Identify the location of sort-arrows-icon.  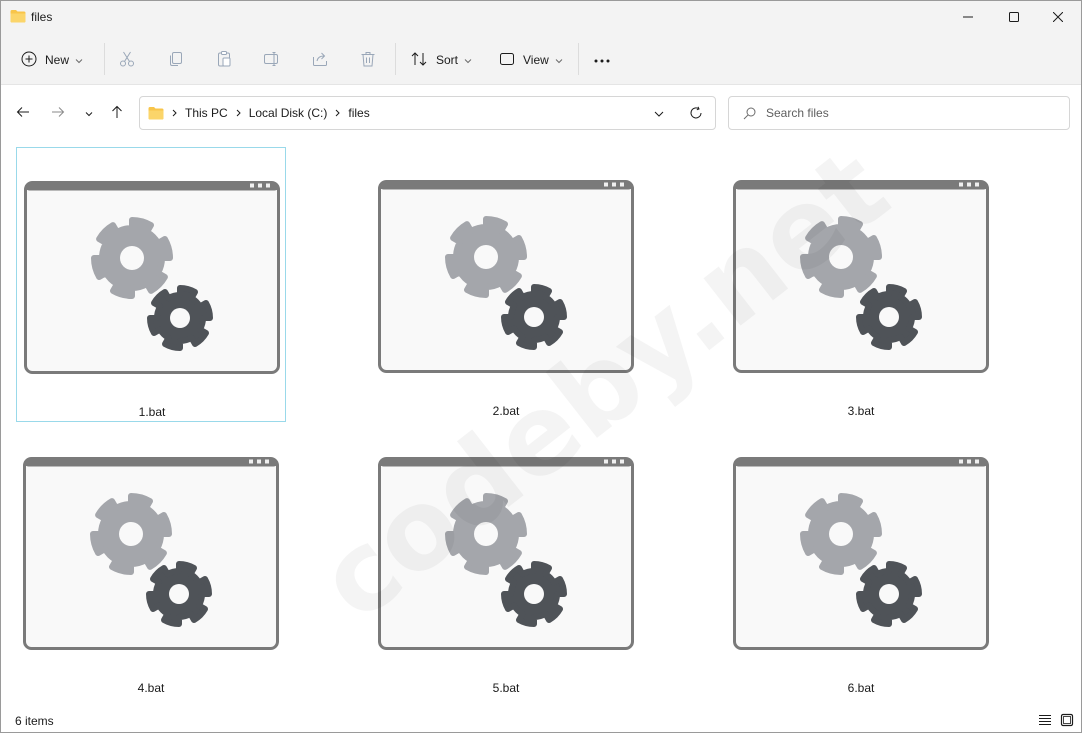
(419, 60).